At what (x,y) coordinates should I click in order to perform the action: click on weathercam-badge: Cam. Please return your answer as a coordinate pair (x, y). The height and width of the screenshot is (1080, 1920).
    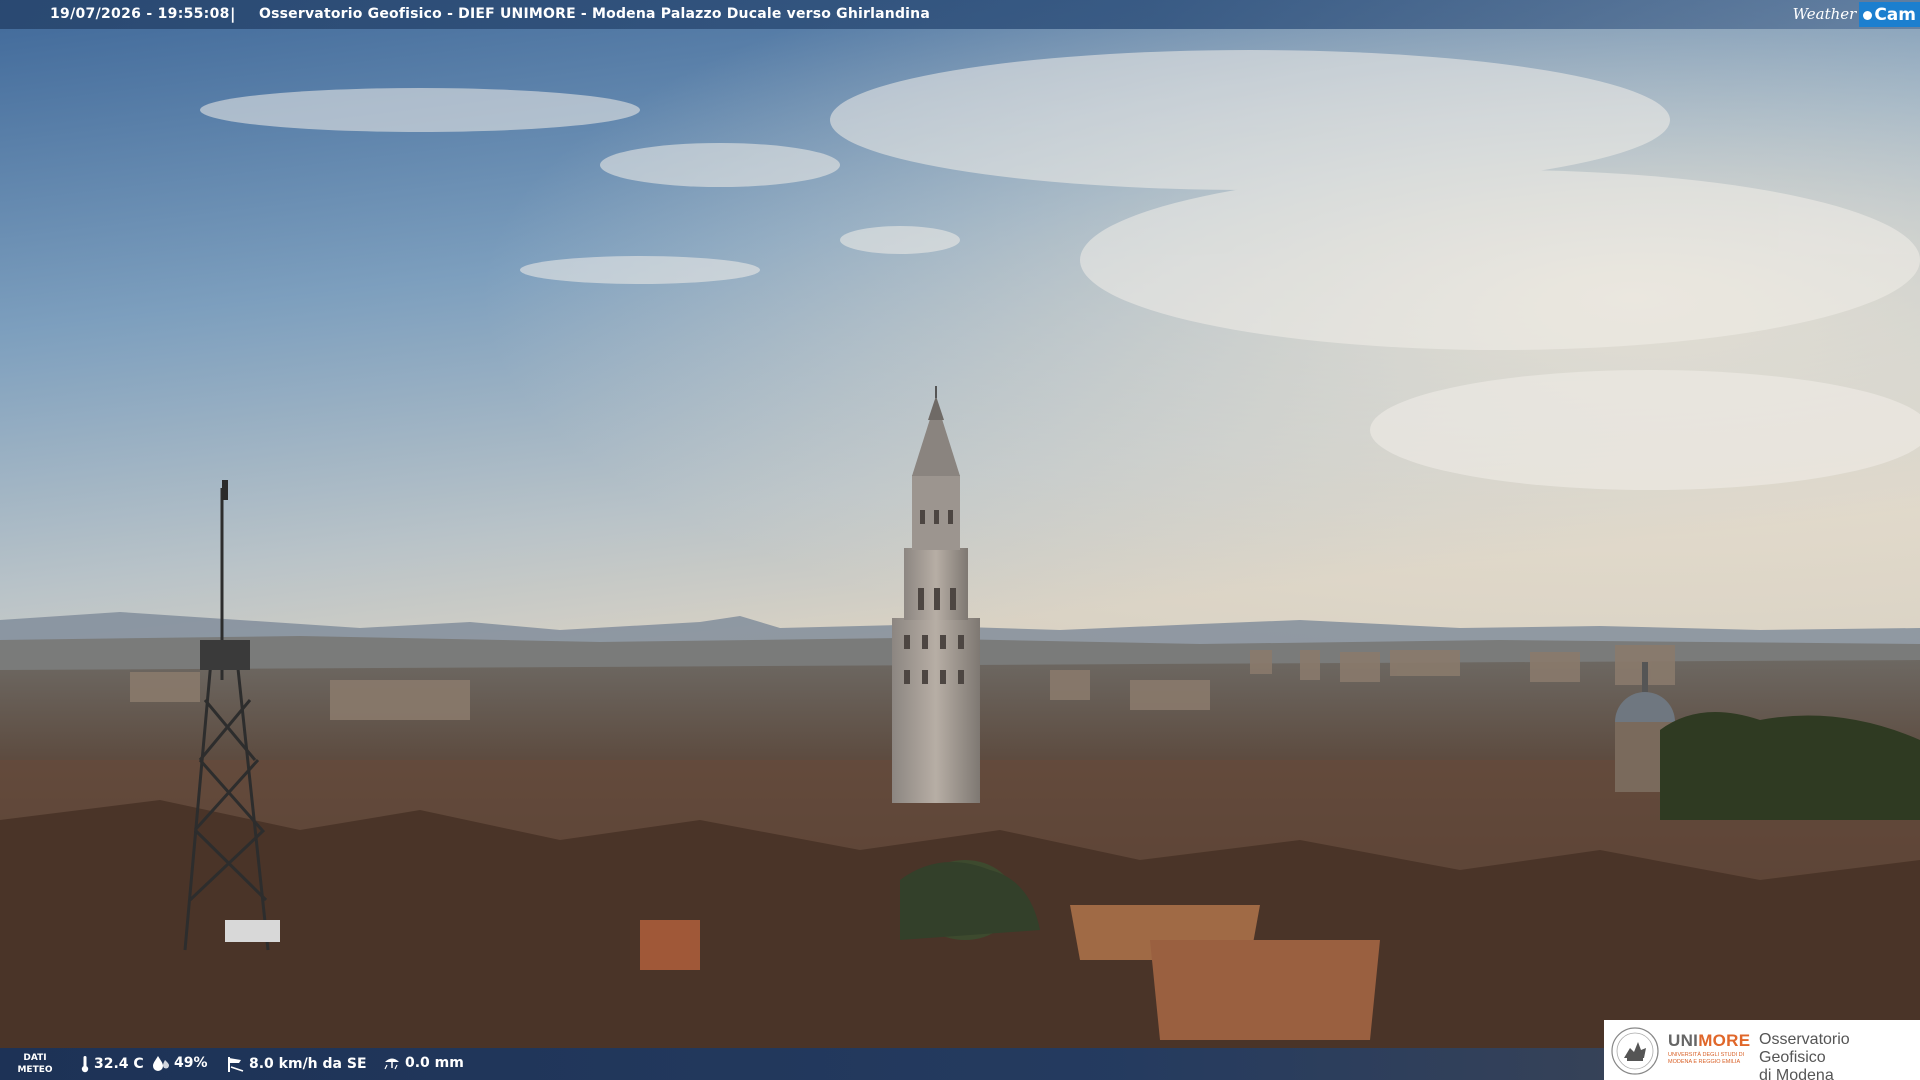
    Looking at the image, I should click on (1889, 14).